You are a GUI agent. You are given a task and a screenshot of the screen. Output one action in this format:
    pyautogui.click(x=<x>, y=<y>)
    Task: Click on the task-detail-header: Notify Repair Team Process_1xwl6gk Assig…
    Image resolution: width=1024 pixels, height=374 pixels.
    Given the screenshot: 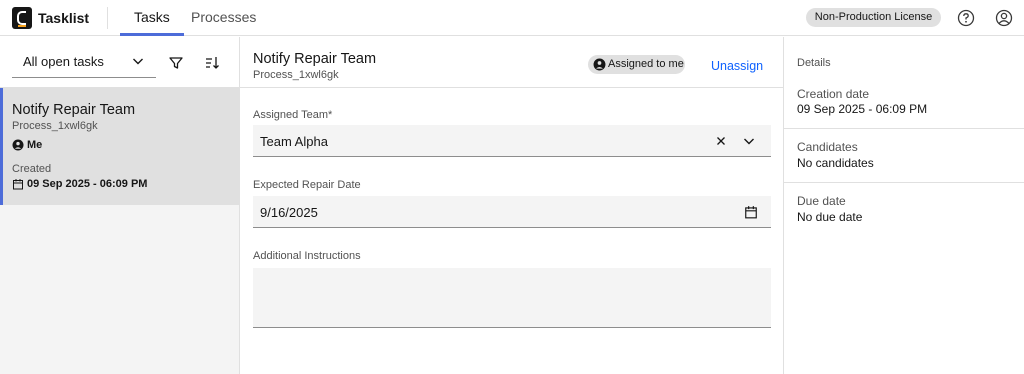 What is the action you would take?
    pyautogui.click(x=511, y=62)
    